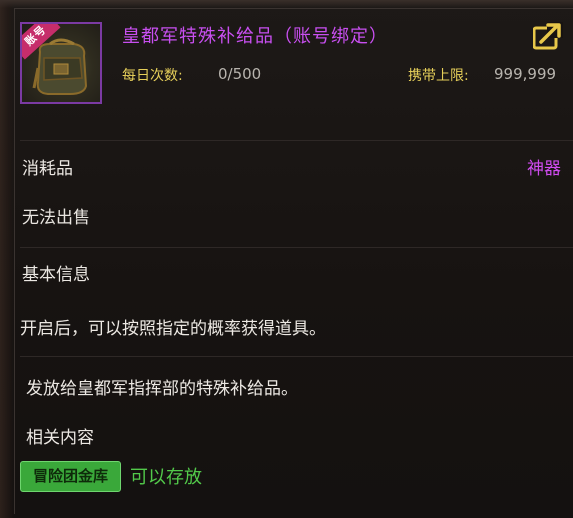 This screenshot has height=518, width=573. I want to click on item-title: 皇都军特殊补给品（账号绑定）, so click(255, 36).